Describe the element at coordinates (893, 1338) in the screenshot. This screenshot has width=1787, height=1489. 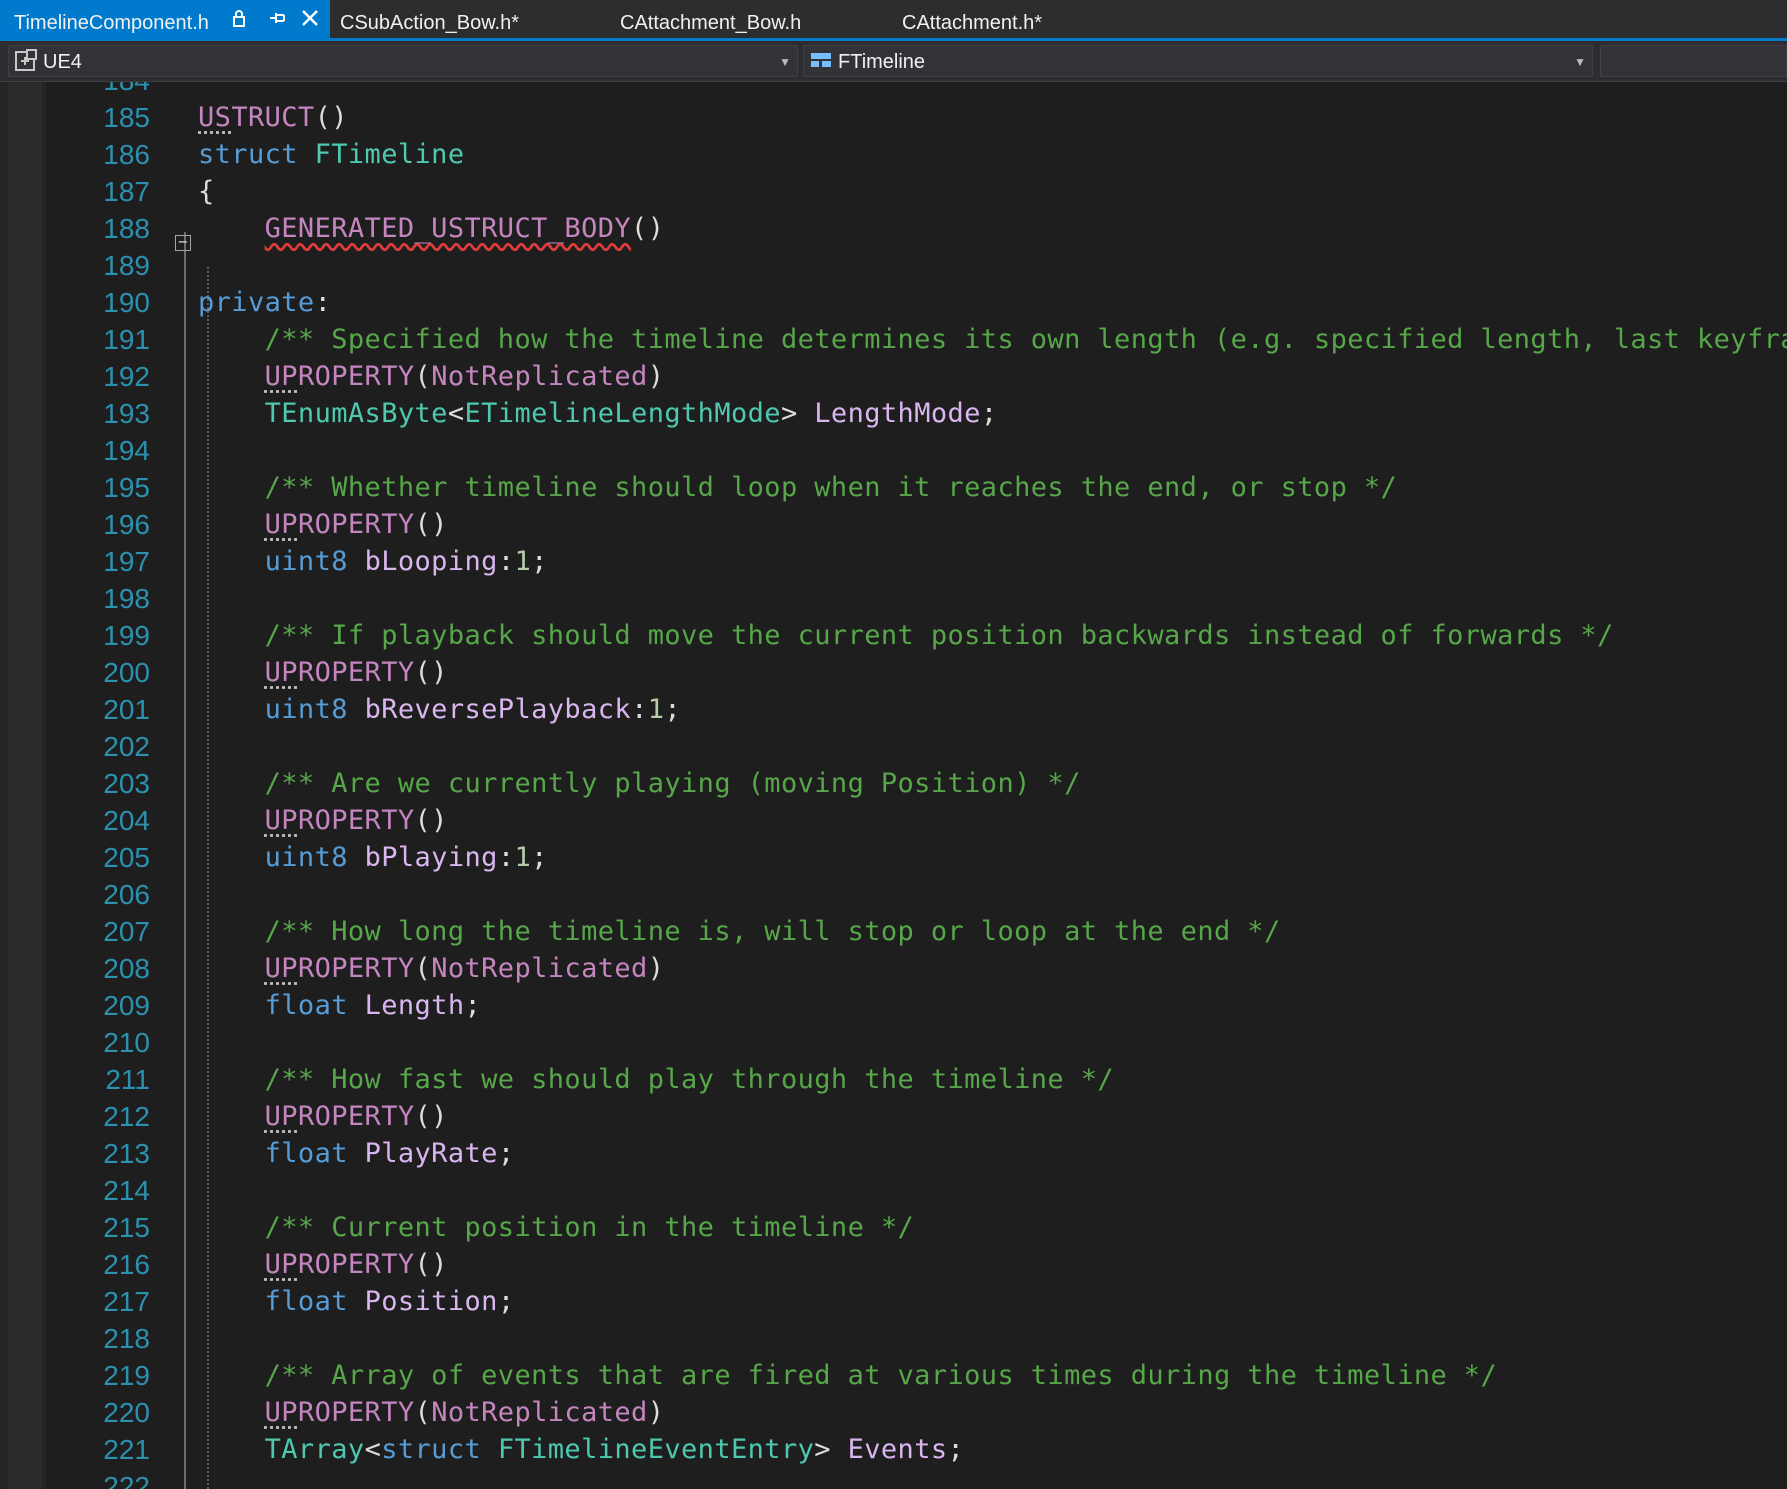
I see `code-line: 218` at that location.